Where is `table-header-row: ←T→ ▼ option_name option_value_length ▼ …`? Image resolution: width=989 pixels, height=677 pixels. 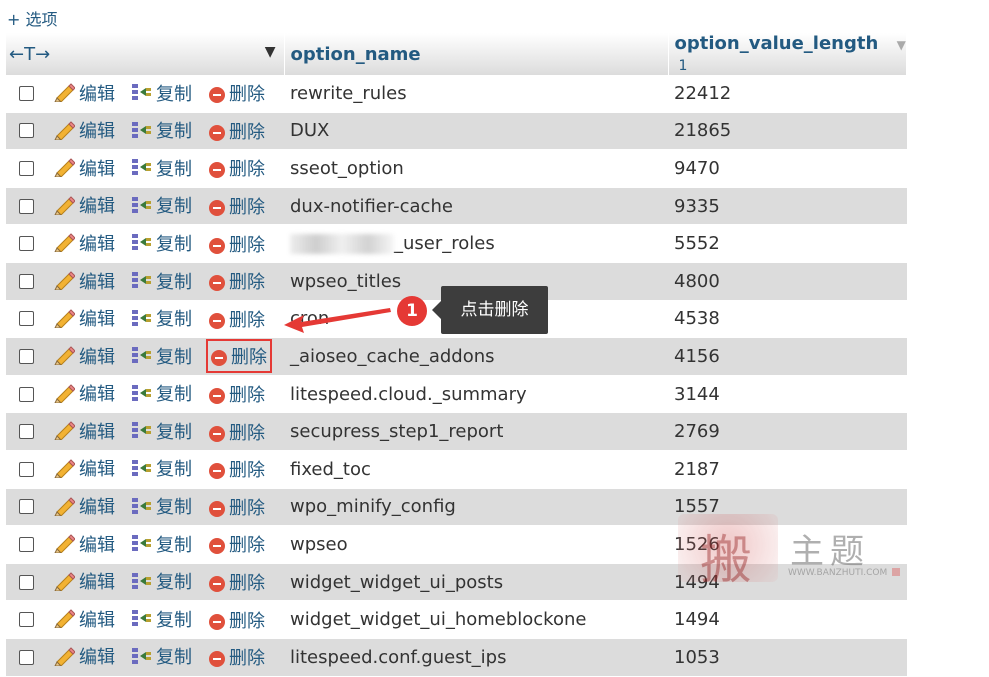
table-header-row: ←T→ ▼ option_name option_value_length ▼ … is located at coordinates (456, 54).